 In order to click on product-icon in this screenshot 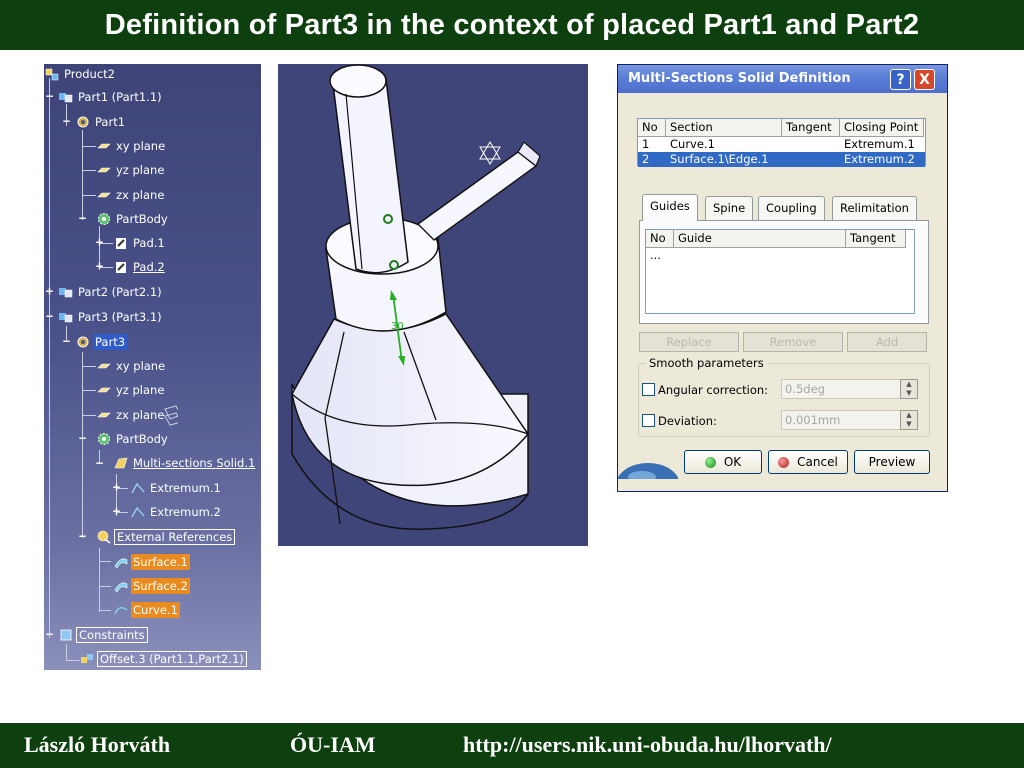, I will do `click(52, 74)`.